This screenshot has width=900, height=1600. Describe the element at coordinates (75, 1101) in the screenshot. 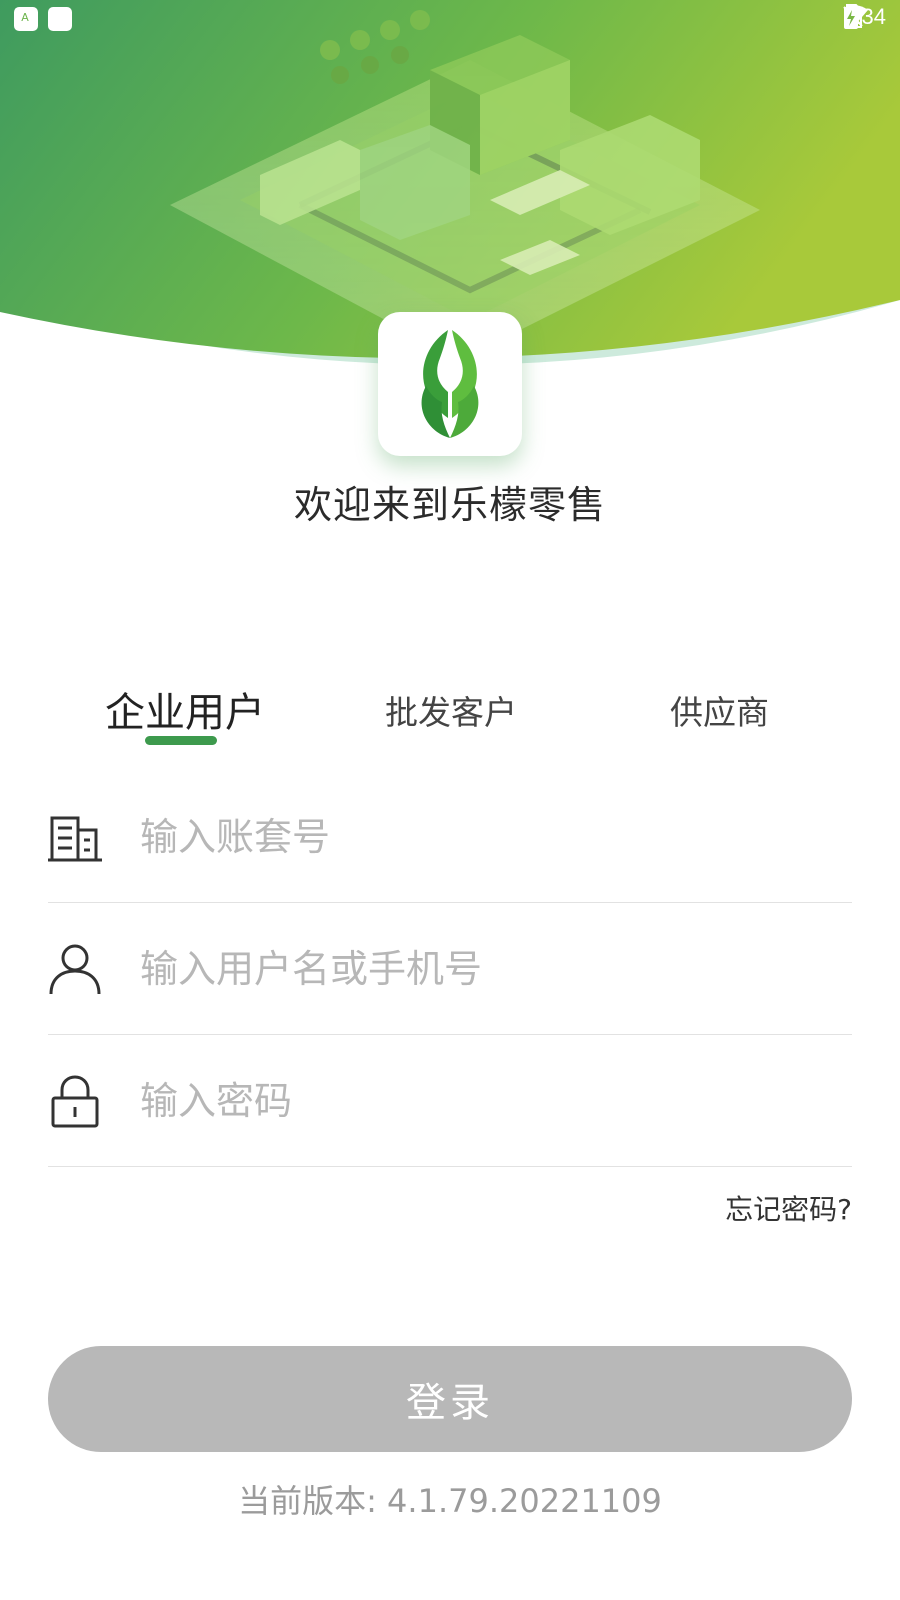

I see `lock-icon` at that location.